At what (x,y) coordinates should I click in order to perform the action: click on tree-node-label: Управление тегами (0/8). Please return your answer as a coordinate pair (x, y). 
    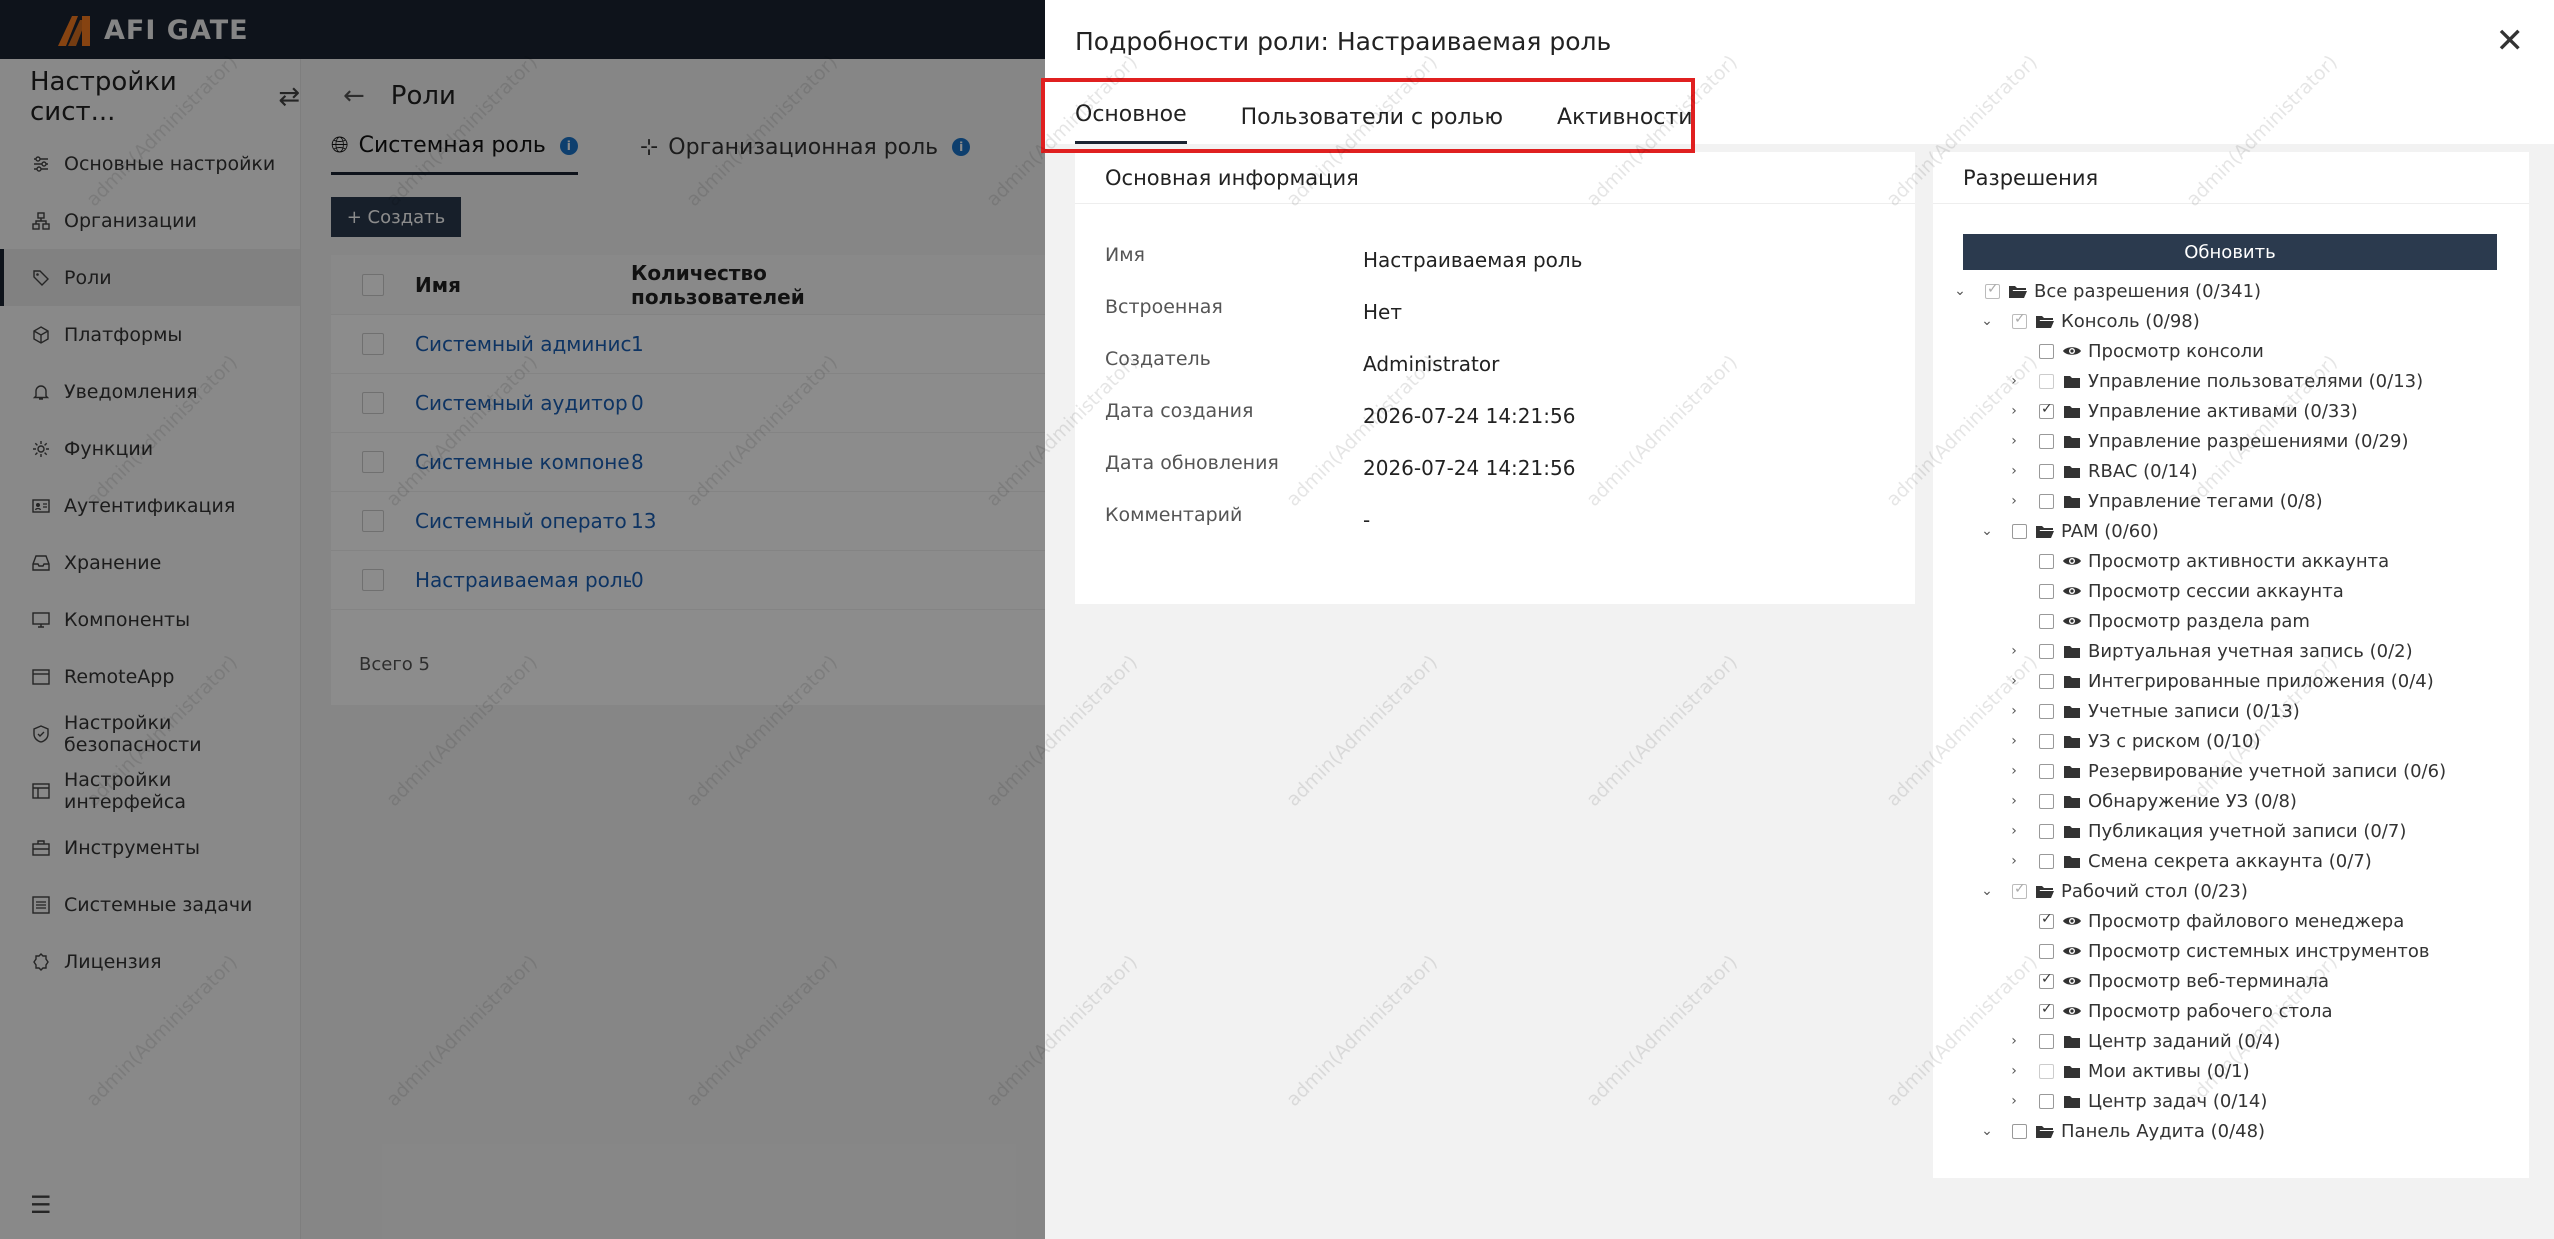
    Looking at the image, I should click on (2205, 501).